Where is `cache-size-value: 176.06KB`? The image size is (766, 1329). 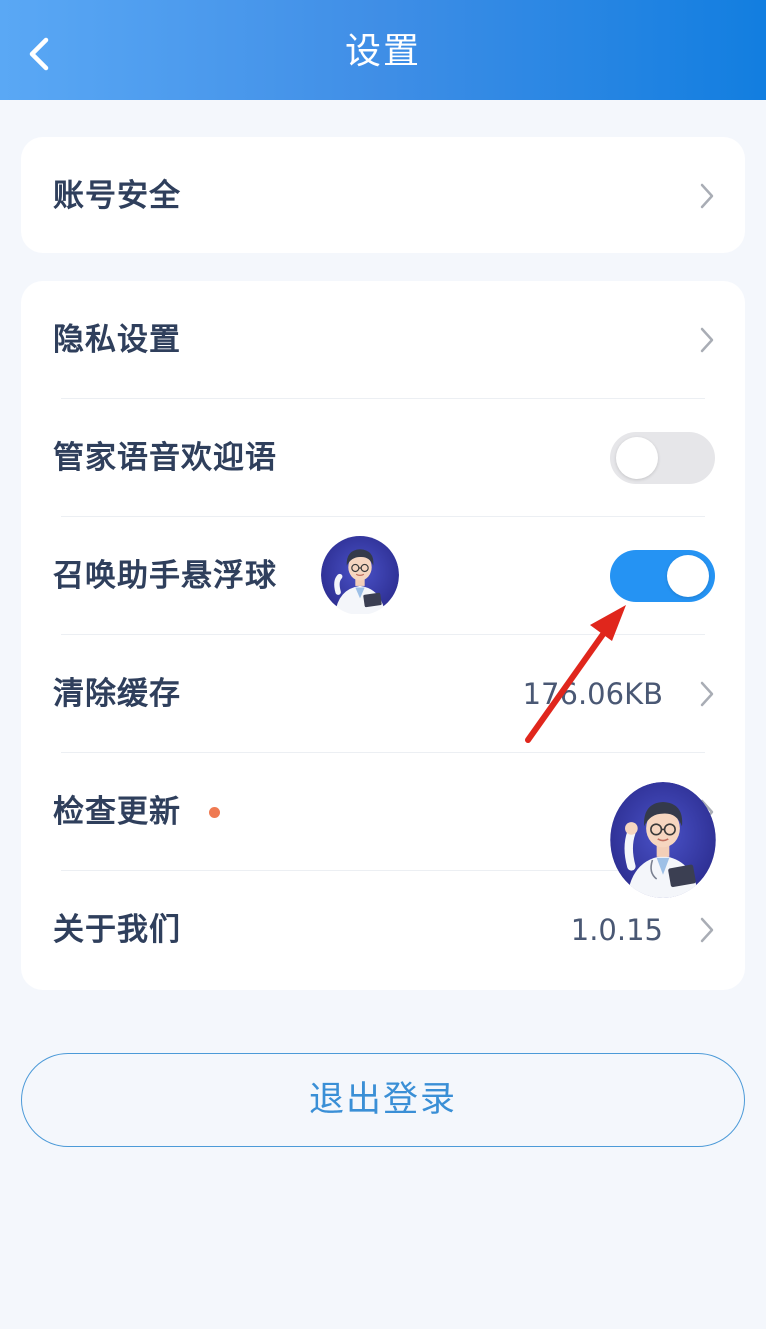 cache-size-value: 176.06KB is located at coordinates (592, 694).